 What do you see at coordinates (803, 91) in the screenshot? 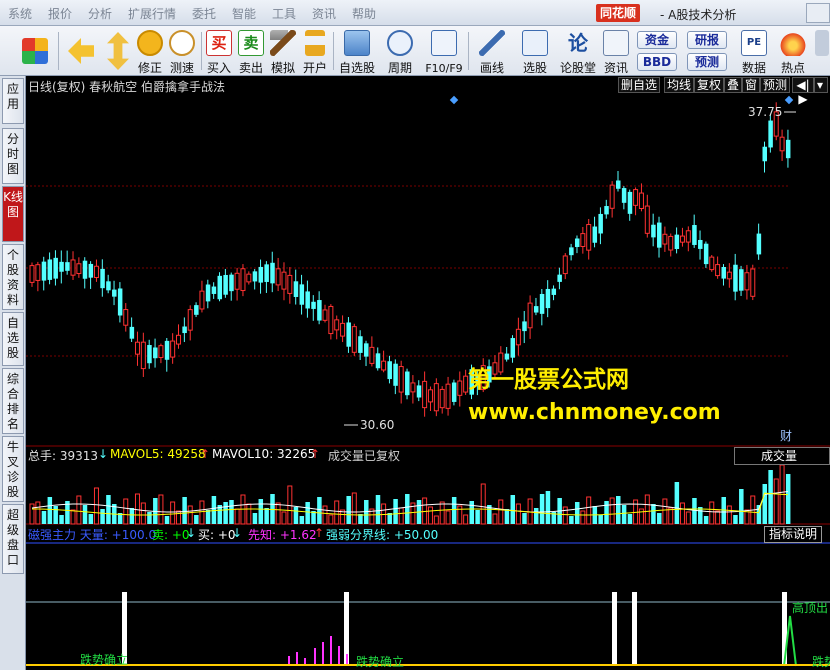
I see `expand-icon: ◀|▶` at bounding box center [803, 91].